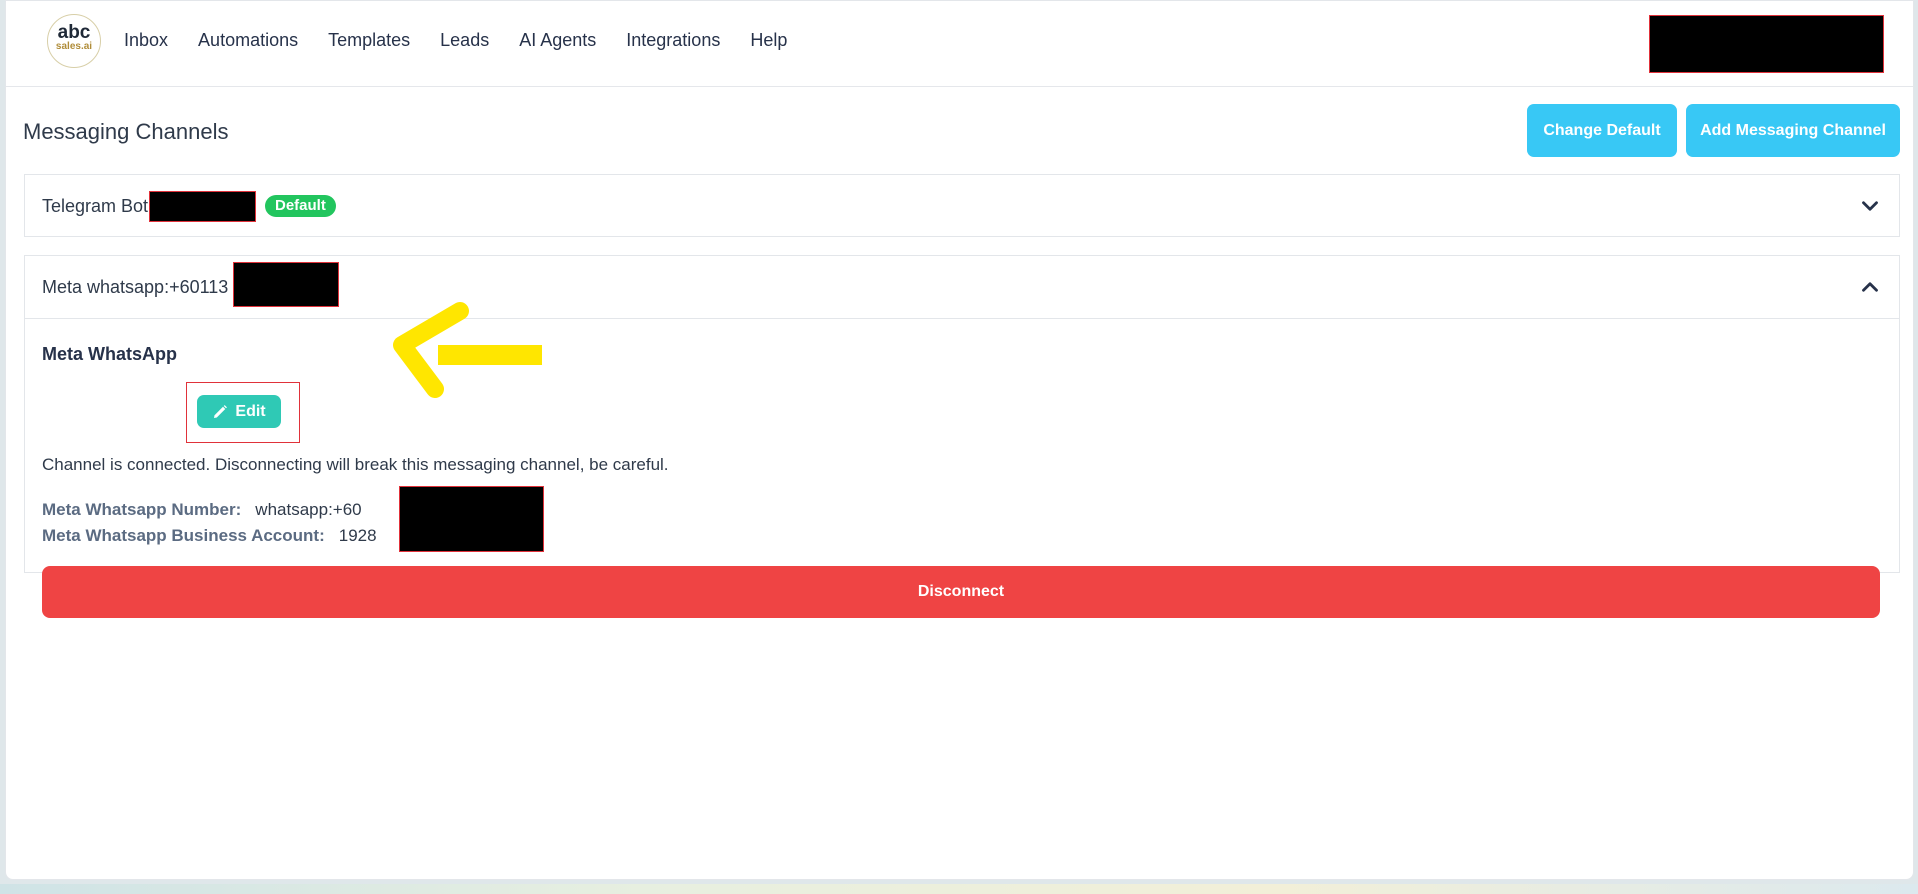 Image resolution: width=1918 pixels, height=894 pixels. I want to click on nav-item-leads: Leads, so click(464, 40).